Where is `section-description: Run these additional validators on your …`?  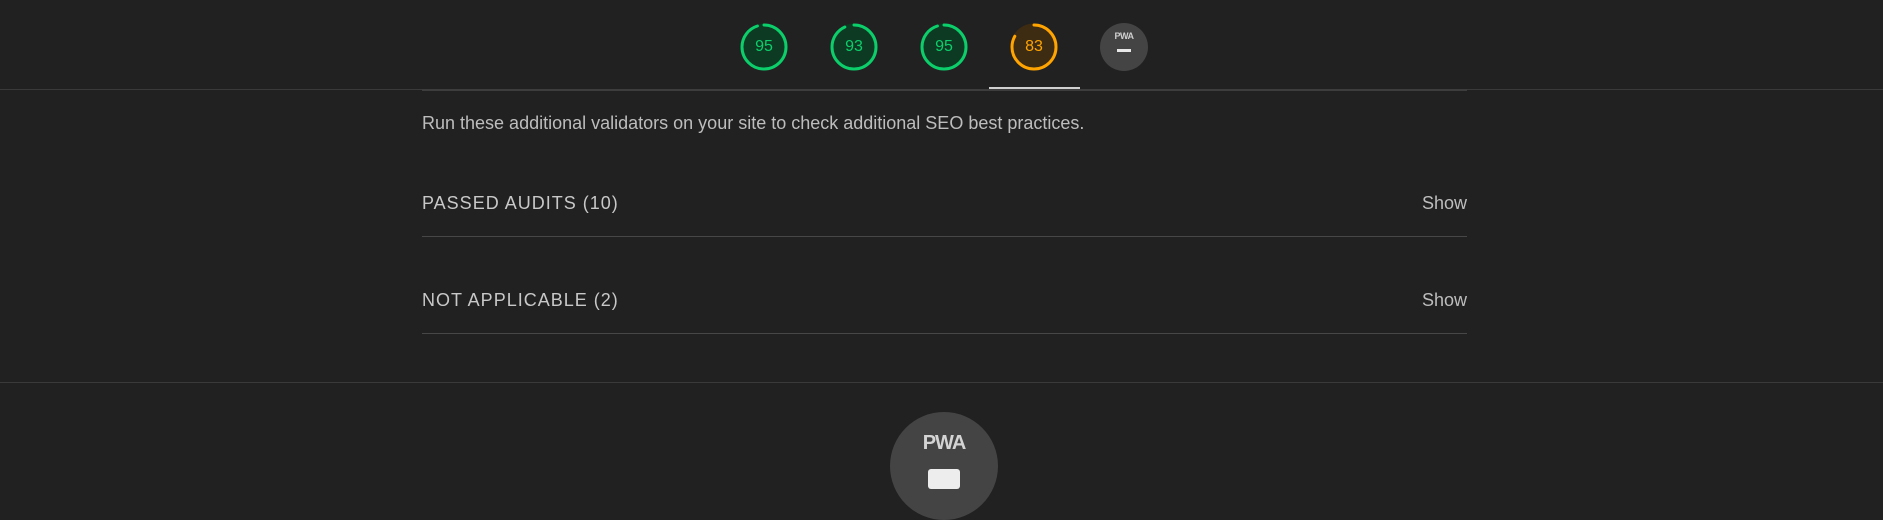 section-description: Run these additional validators on your … is located at coordinates (753, 123).